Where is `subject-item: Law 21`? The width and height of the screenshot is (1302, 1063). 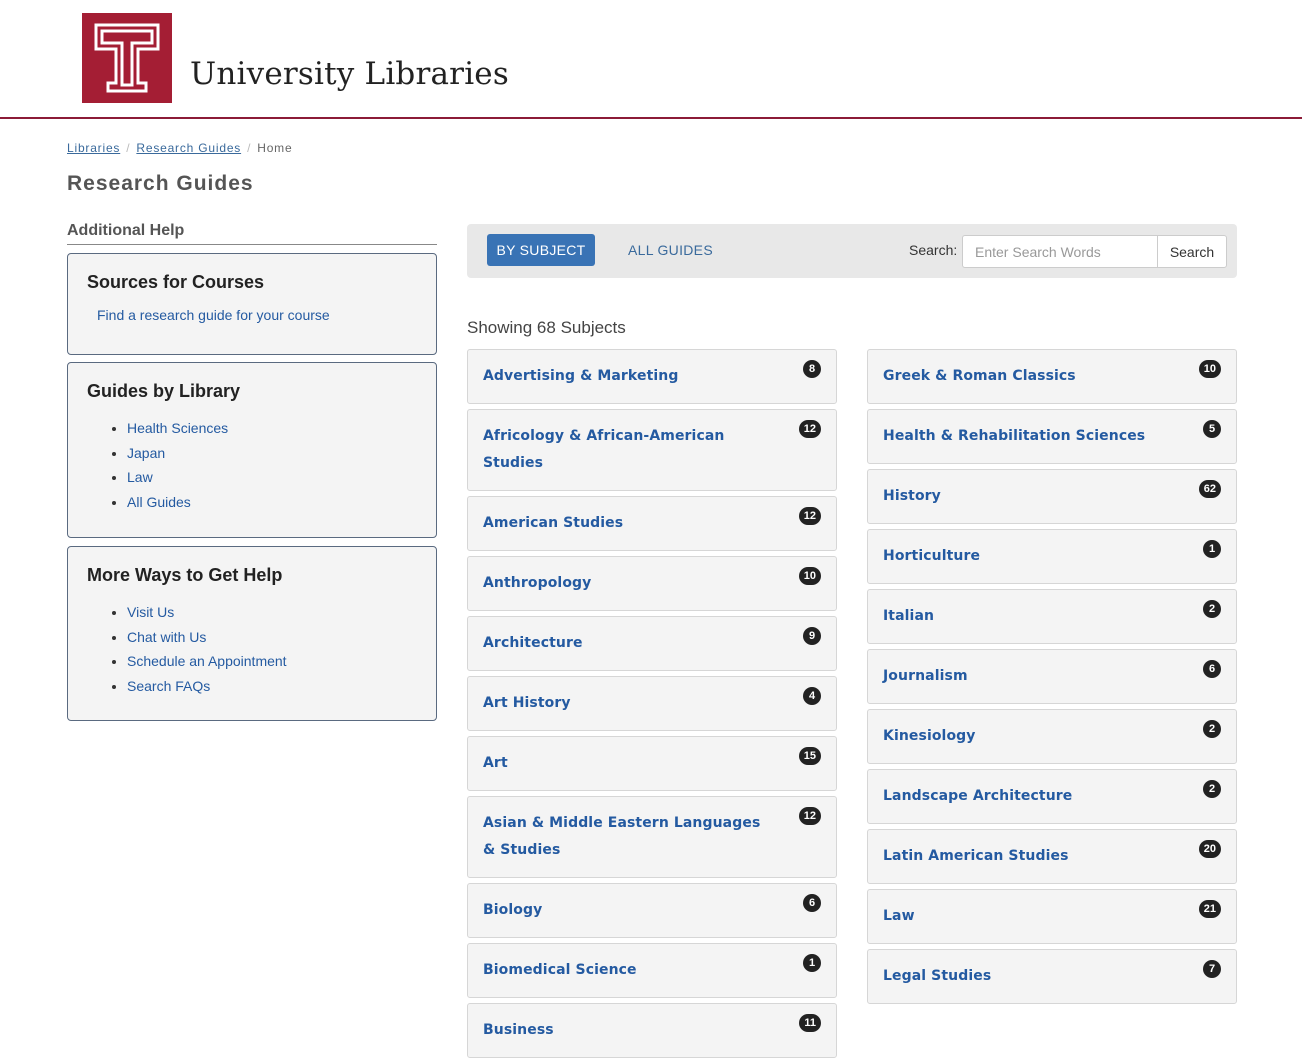 subject-item: Law 21 is located at coordinates (1052, 916).